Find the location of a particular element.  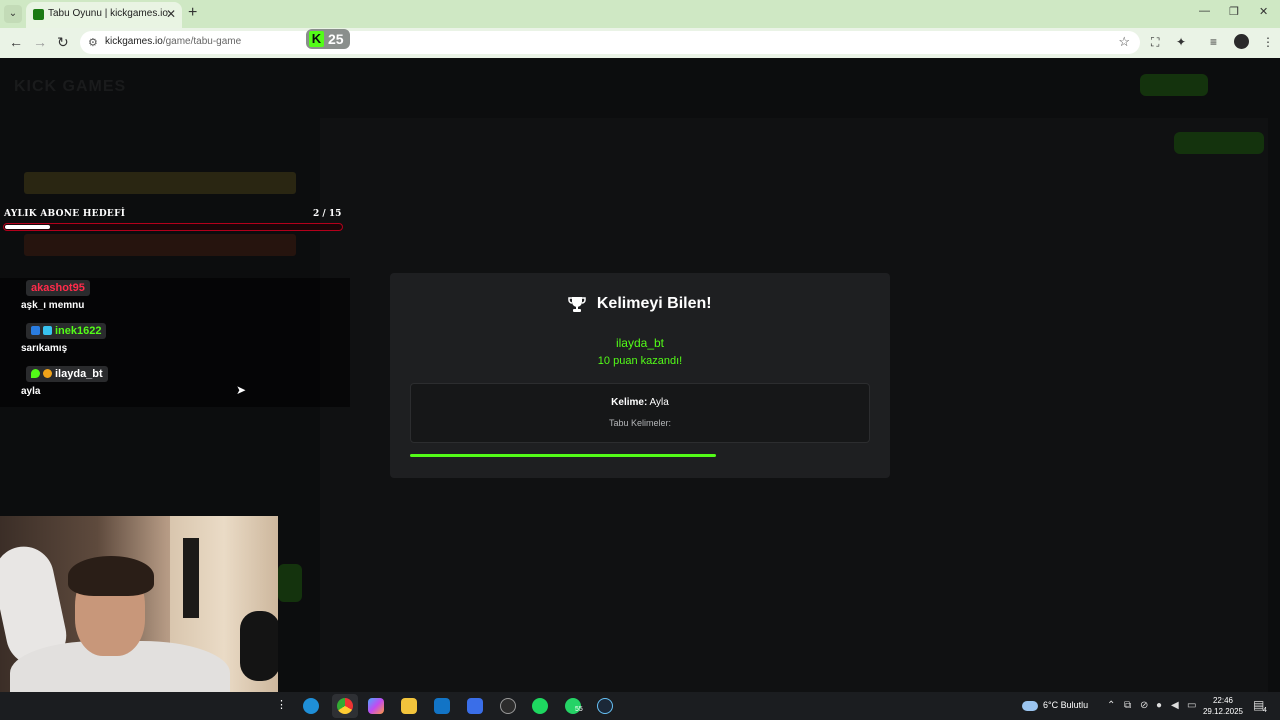

goal-label: AYLIK ABONE HEDEFİ is located at coordinates (65, 214).